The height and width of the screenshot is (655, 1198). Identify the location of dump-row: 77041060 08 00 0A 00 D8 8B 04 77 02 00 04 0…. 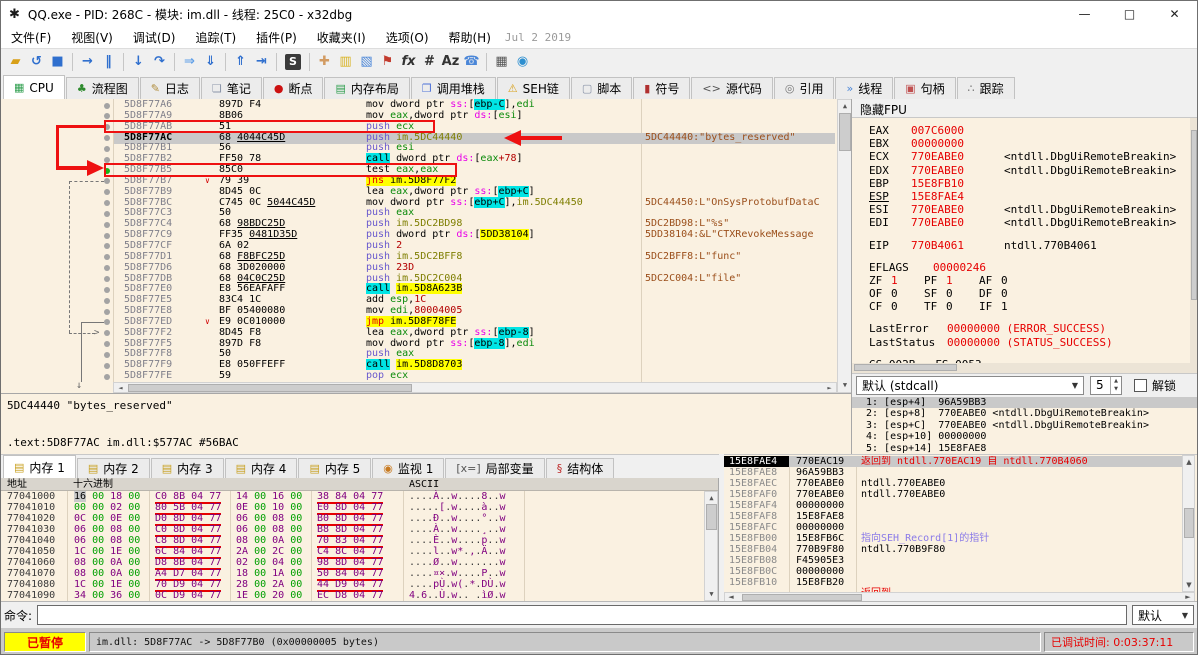
(352, 563).